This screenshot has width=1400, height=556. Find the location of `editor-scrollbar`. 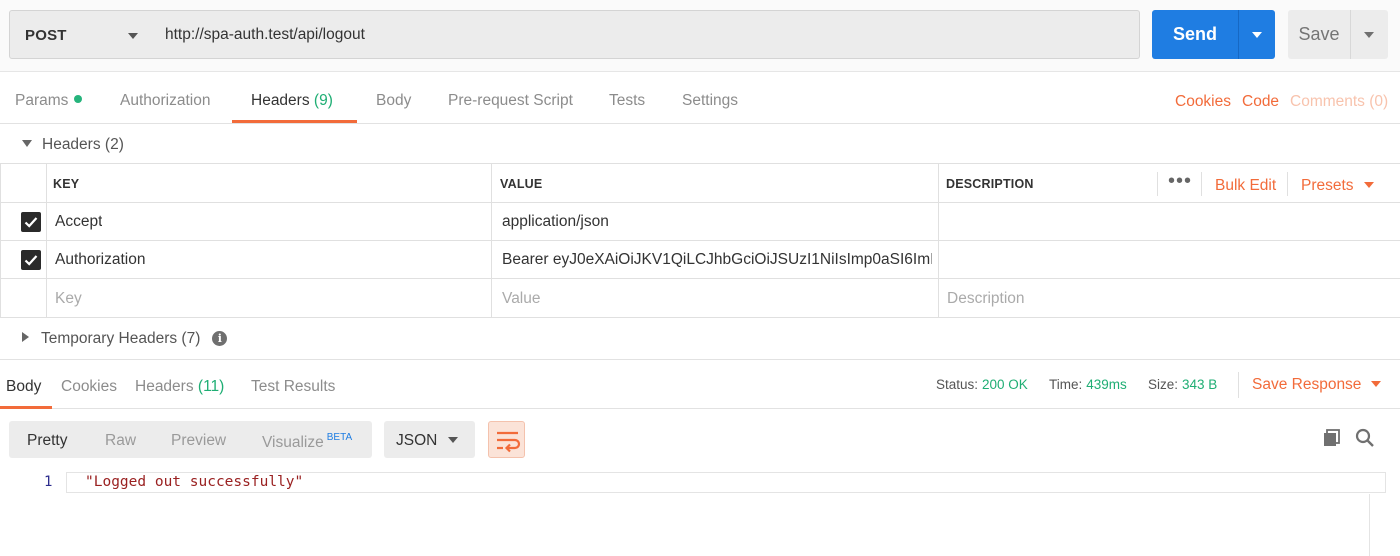

editor-scrollbar is located at coordinates (1369, 525).